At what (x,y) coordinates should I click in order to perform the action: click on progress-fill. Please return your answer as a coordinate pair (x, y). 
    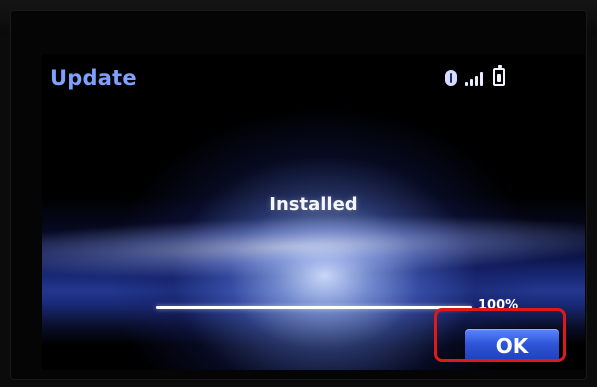
    Looking at the image, I should click on (314, 307).